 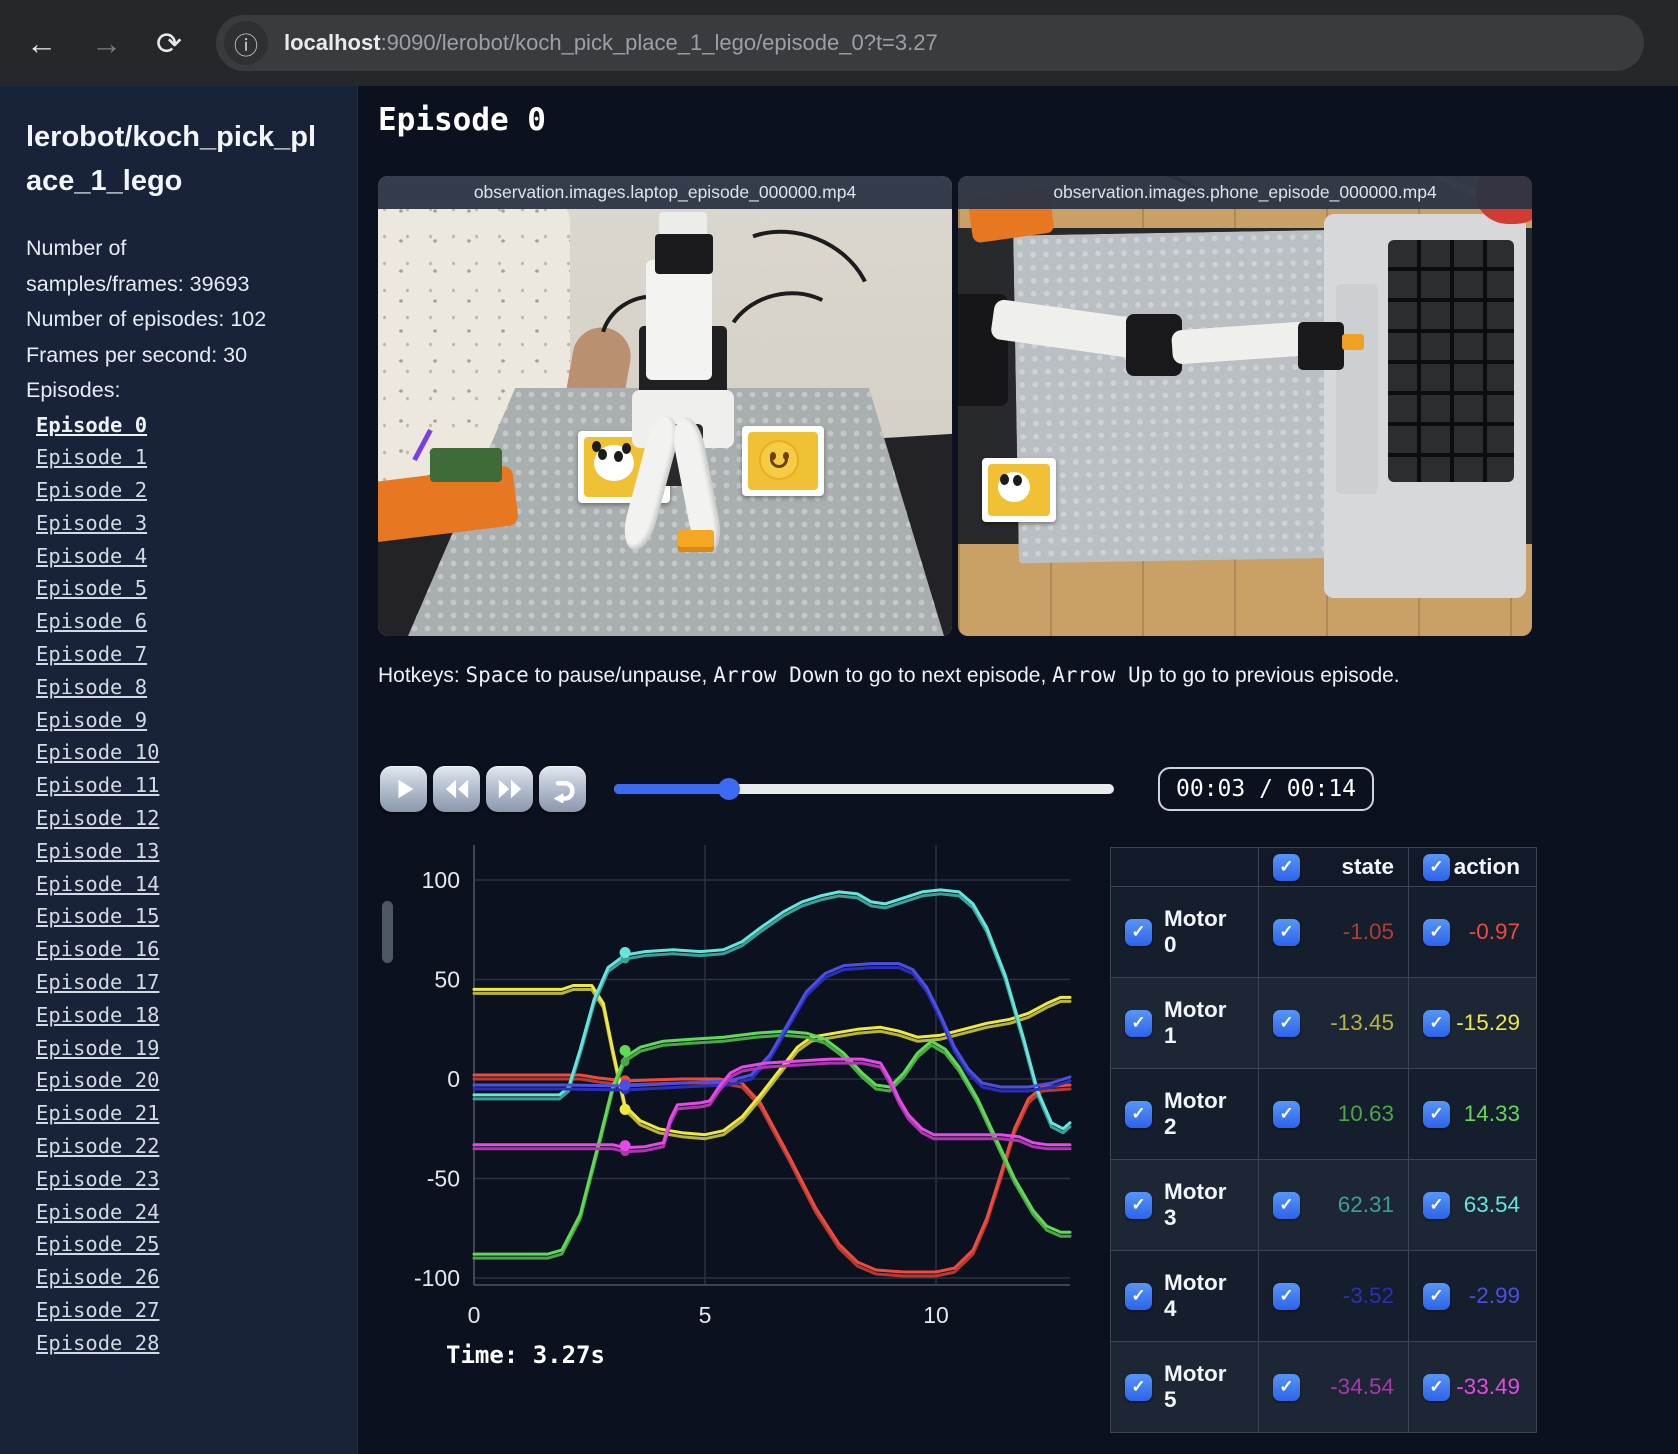 What do you see at coordinates (189, 720) in the screenshot?
I see `episode-link: Episode 9` at bounding box center [189, 720].